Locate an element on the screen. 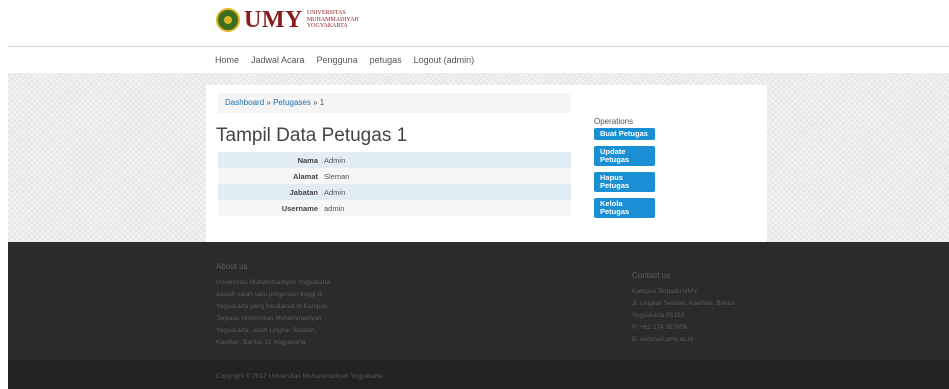  hapus-petugas-button: Hapus Petugas is located at coordinates (624, 182).